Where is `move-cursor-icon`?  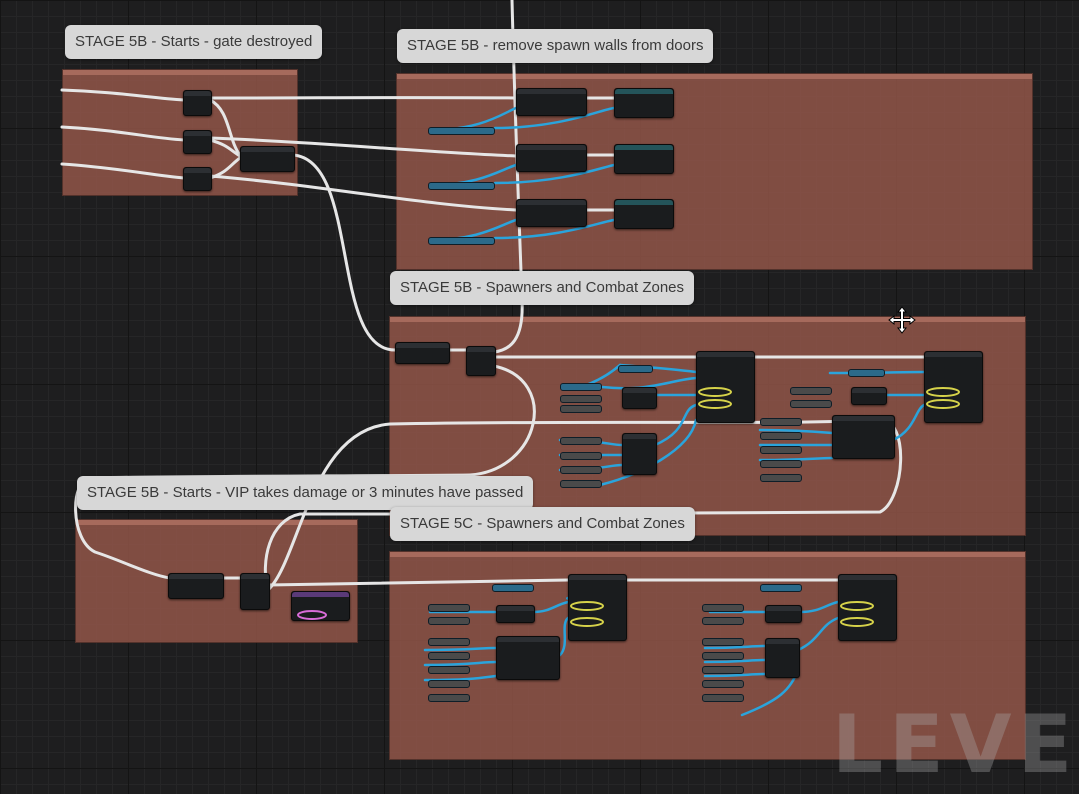
move-cursor-icon is located at coordinates (902, 320).